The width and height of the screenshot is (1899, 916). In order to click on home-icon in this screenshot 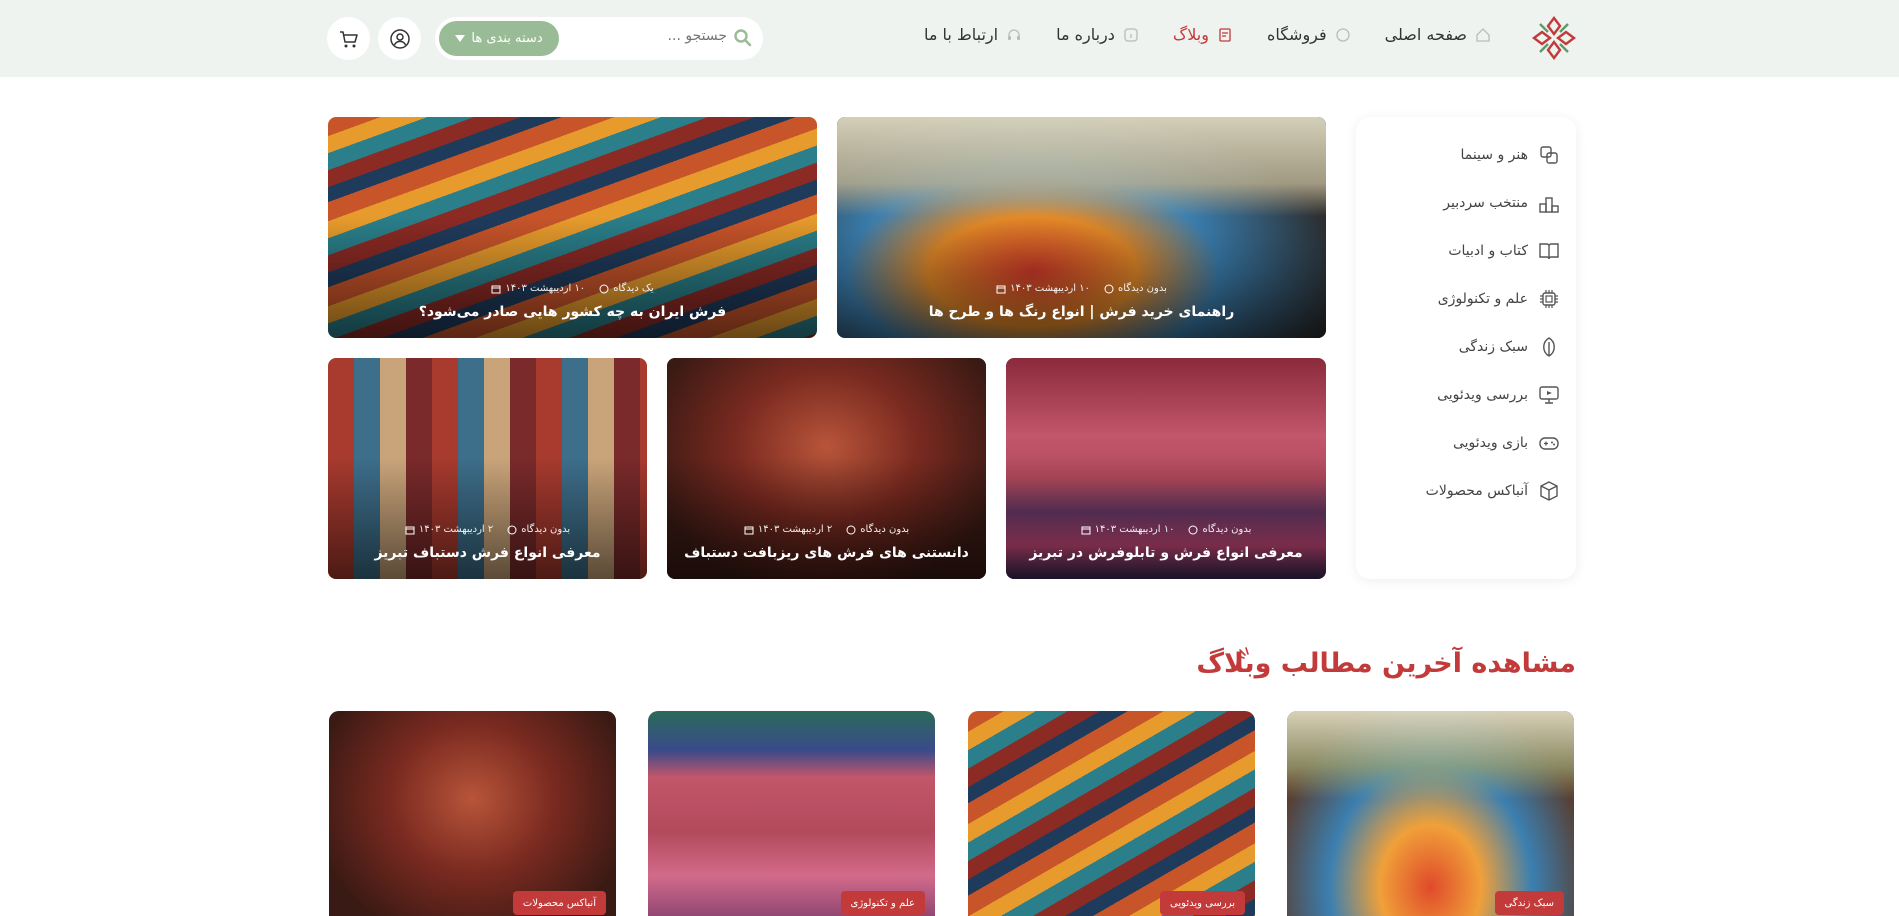, I will do `click(1483, 34)`.